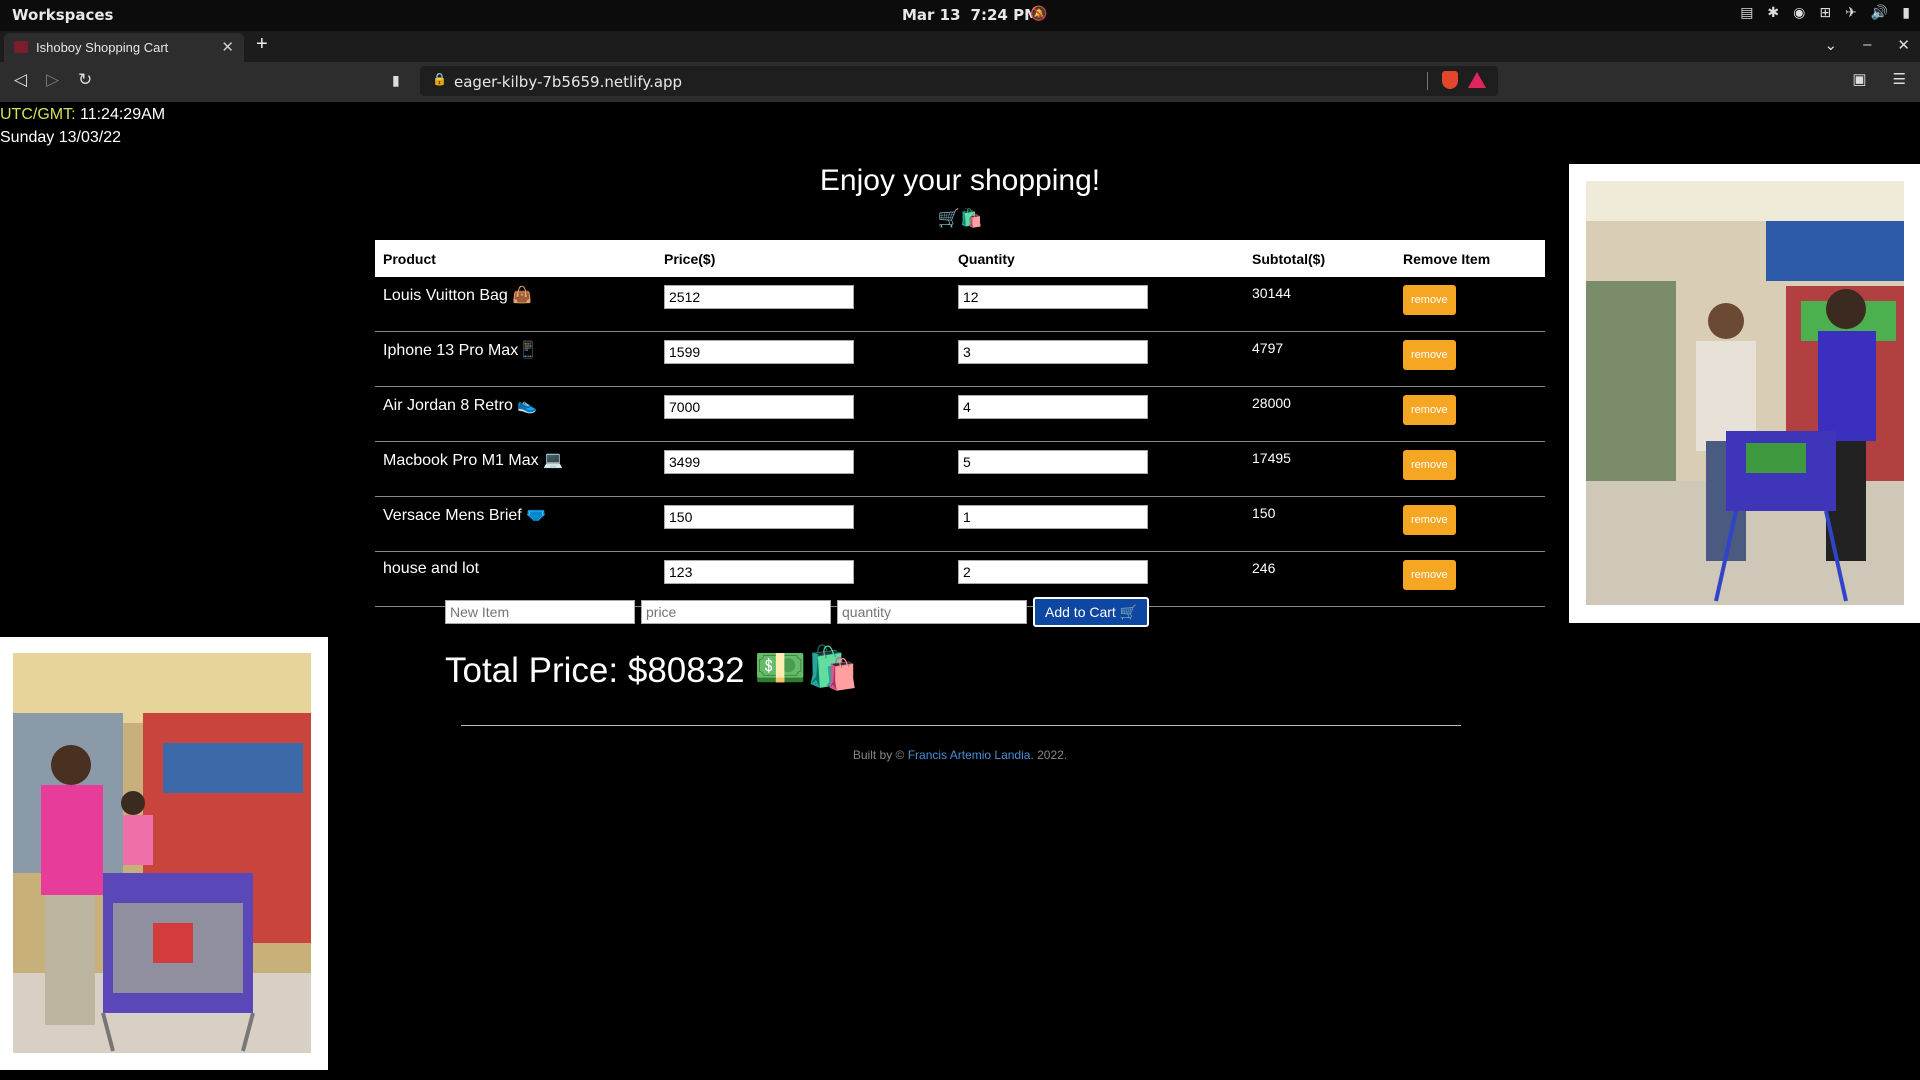 This screenshot has height=1080, width=1920. What do you see at coordinates (1477, 80) in the screenshot?
I see `brave-rewards-icon` at bounding box center [1477, 80].